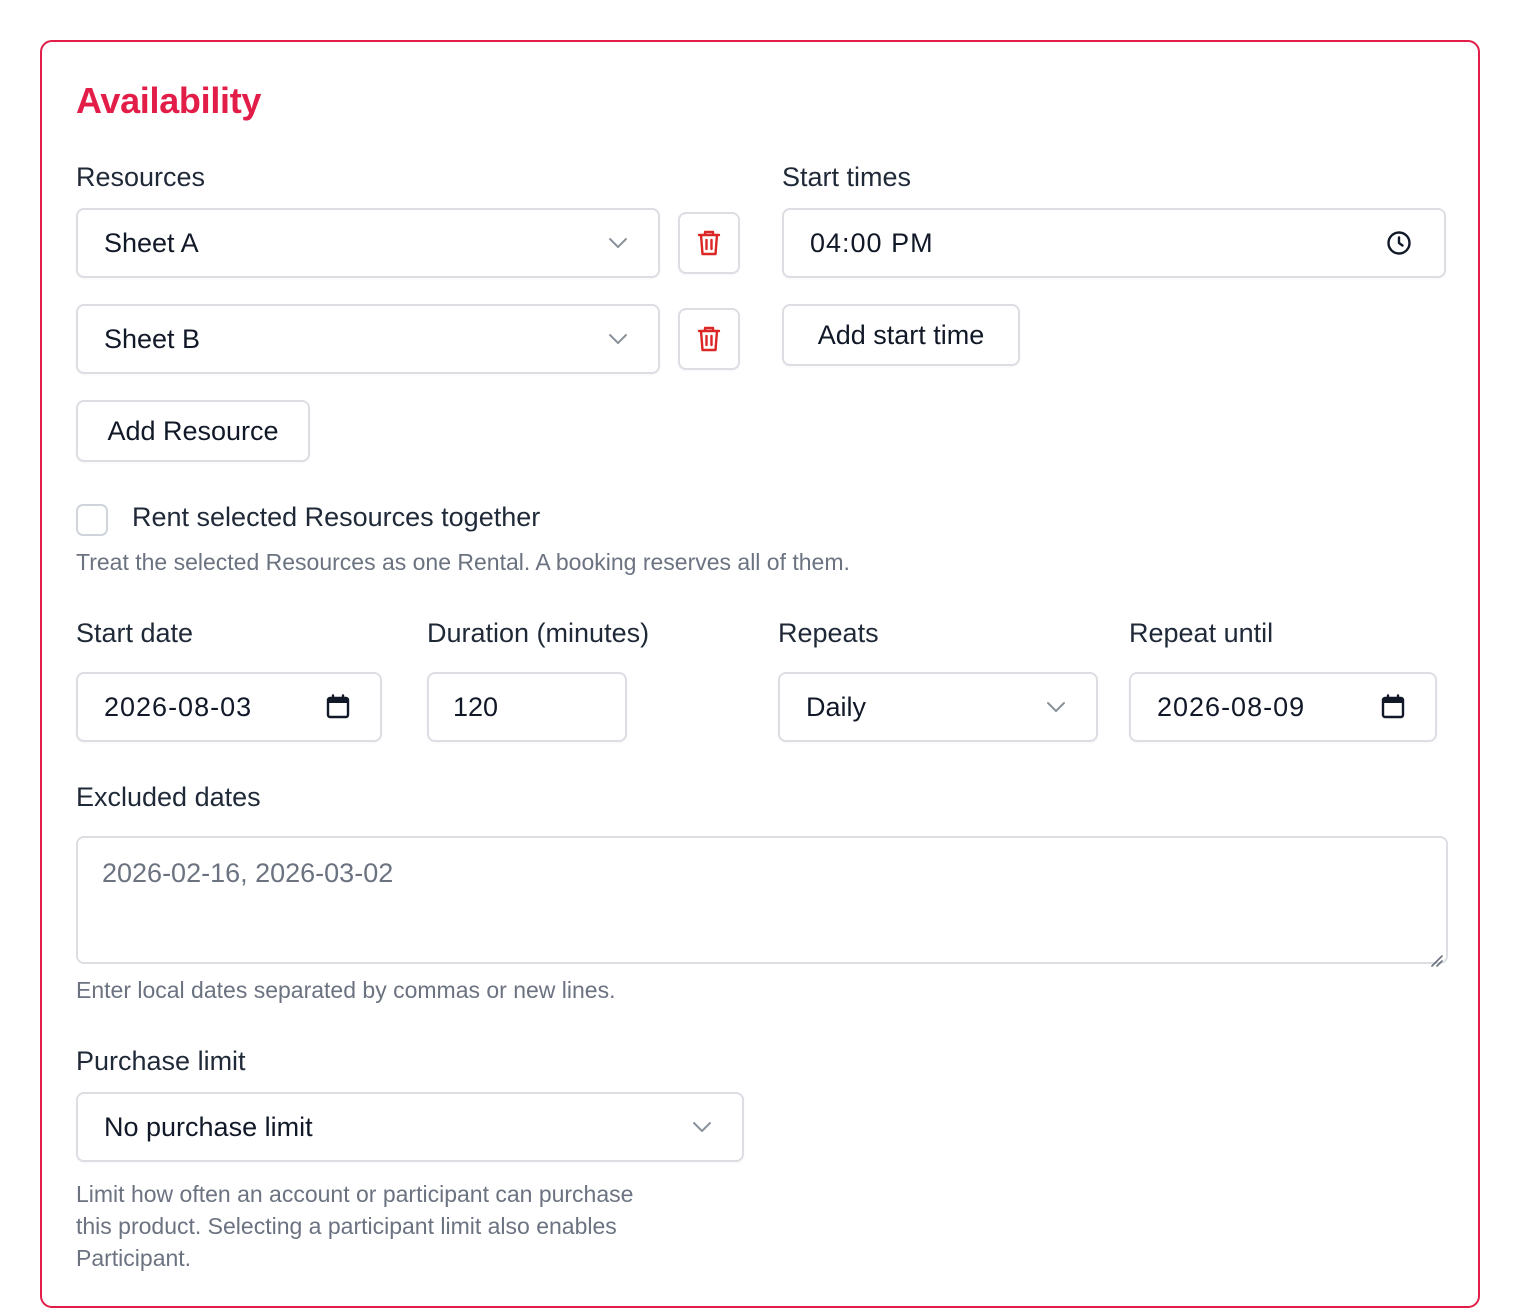 The width and height of the screenshot is (1520, 1308). What do you see at coordinates (178, 706) in the screenshot?
I see `start-date-value: 2026-08-03` at bounding box center [178, 706].